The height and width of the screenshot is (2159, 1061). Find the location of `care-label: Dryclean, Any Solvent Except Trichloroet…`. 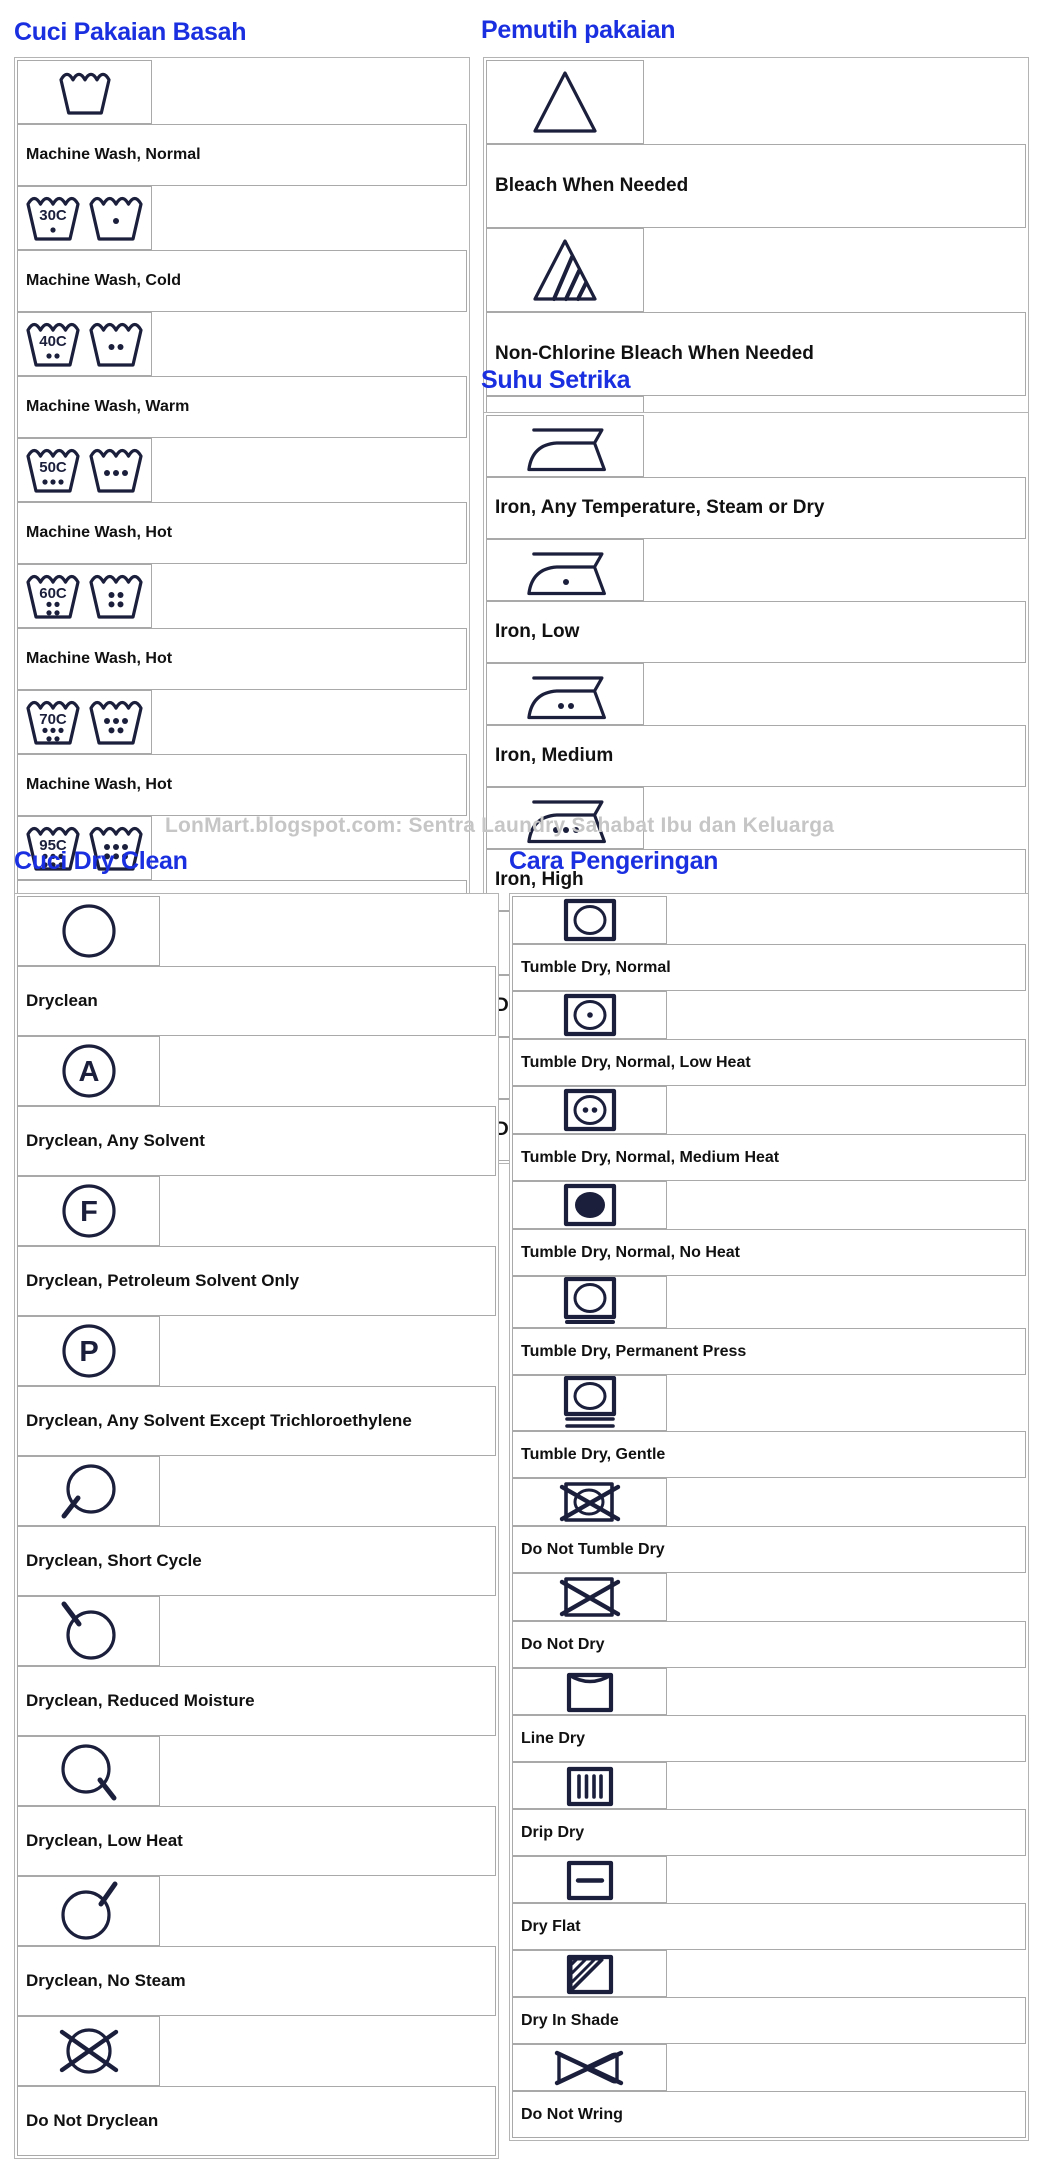

care-label: Dryclean, Any Solvent Except Trichloroet… is located at coordinates (256, 1421).